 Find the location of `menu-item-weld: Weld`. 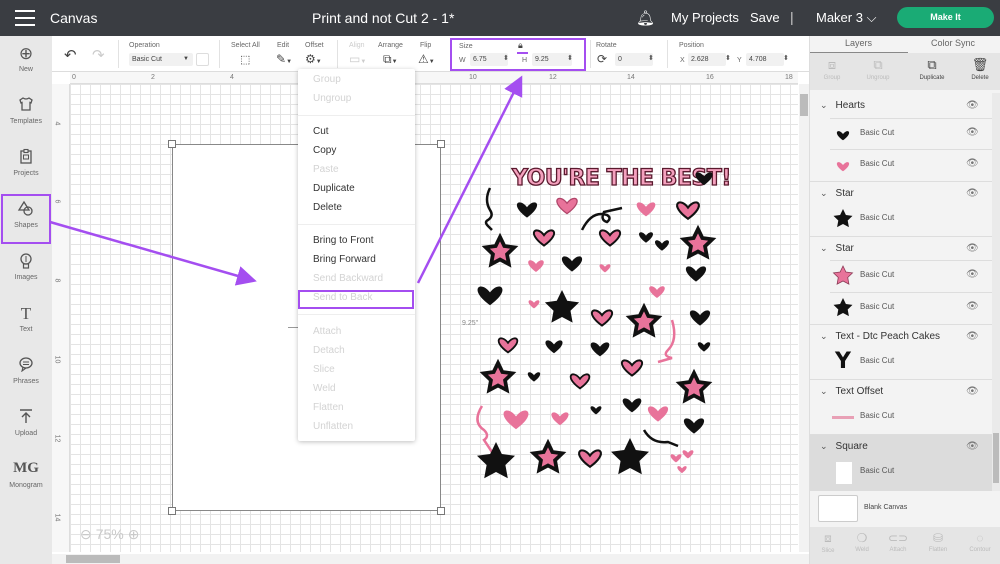

menu-item-weld: Weld is located at coordinates (324, 388).